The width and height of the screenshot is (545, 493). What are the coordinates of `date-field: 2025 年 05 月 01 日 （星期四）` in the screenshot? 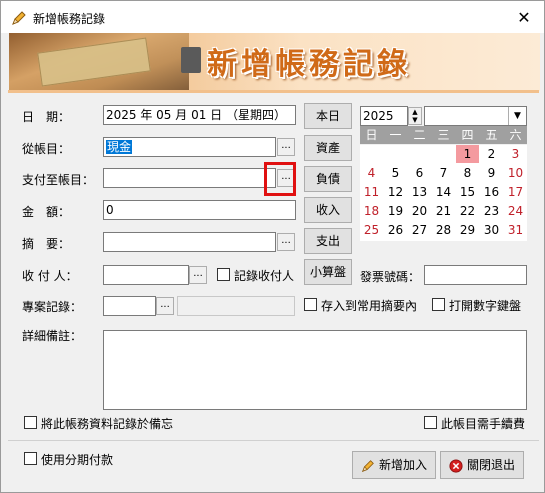 It's located at (199, 115).